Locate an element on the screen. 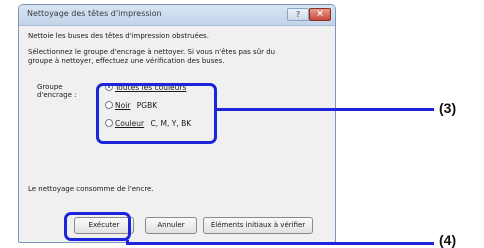  help-icon: ? is located at coordinates (298, 14).